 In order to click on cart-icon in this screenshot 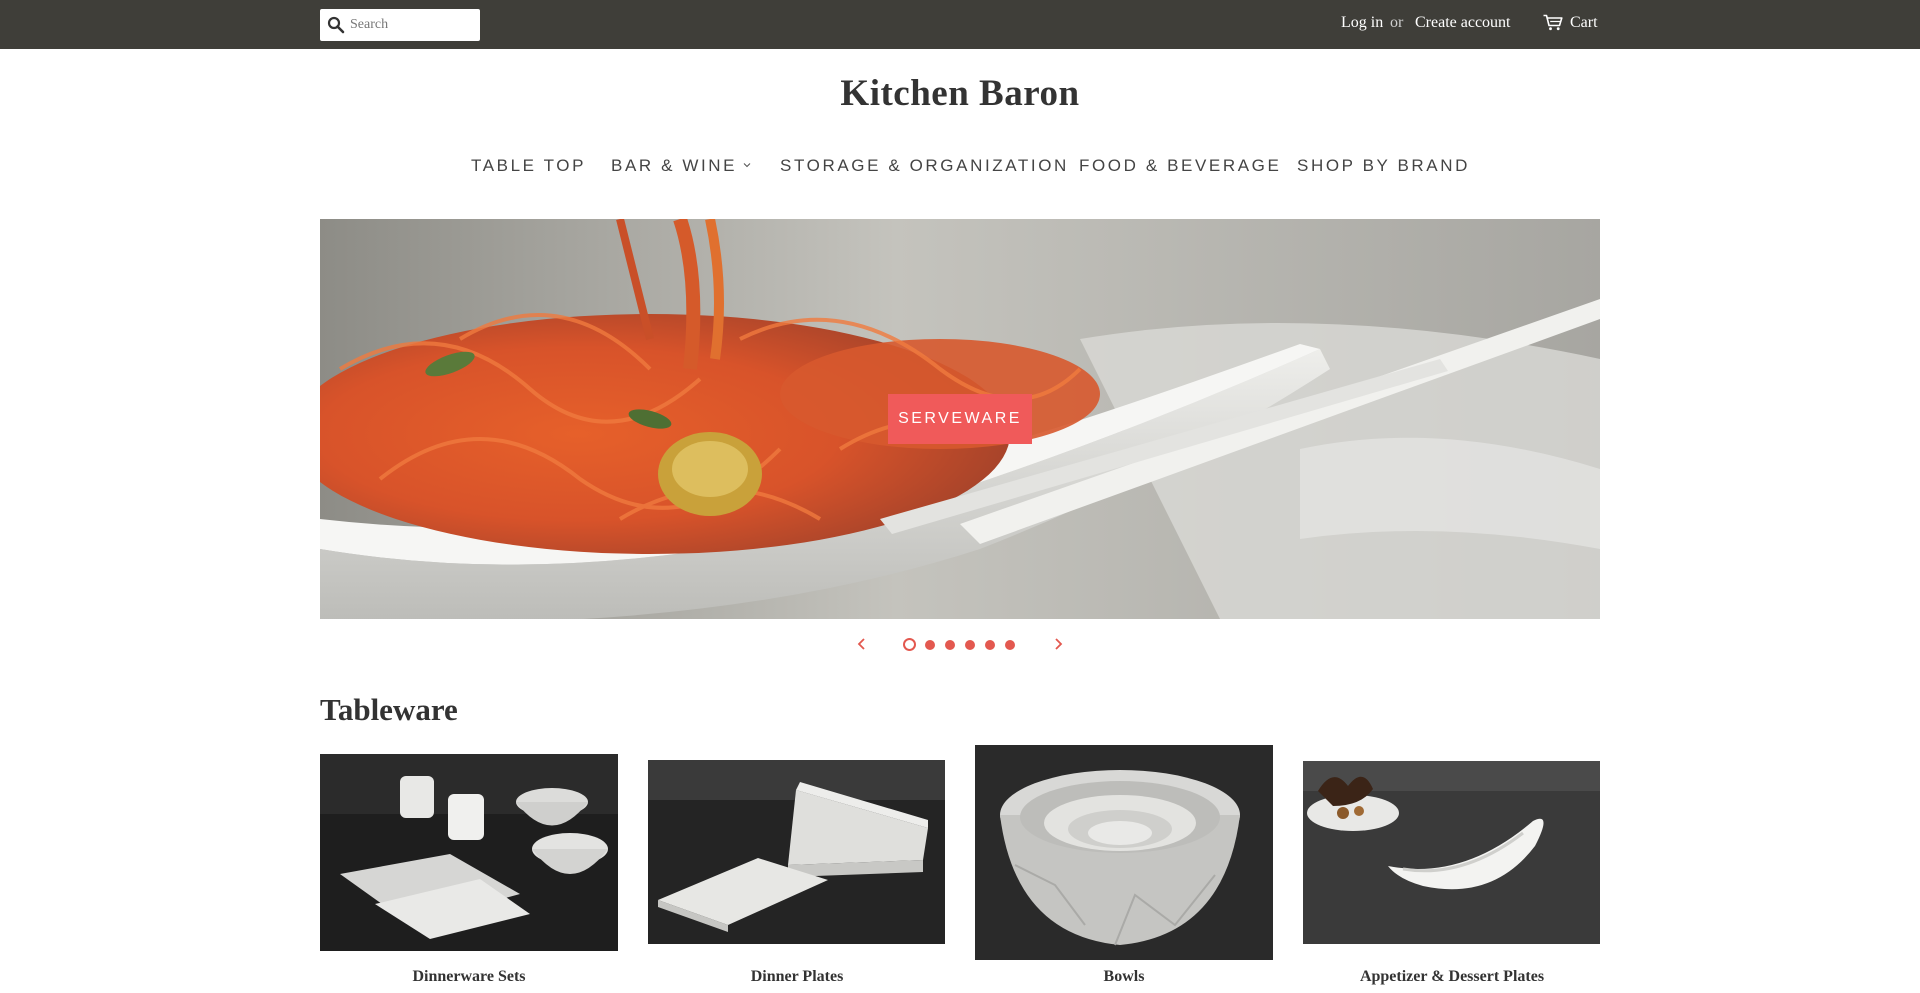, I will do `click(1553, 22)`.